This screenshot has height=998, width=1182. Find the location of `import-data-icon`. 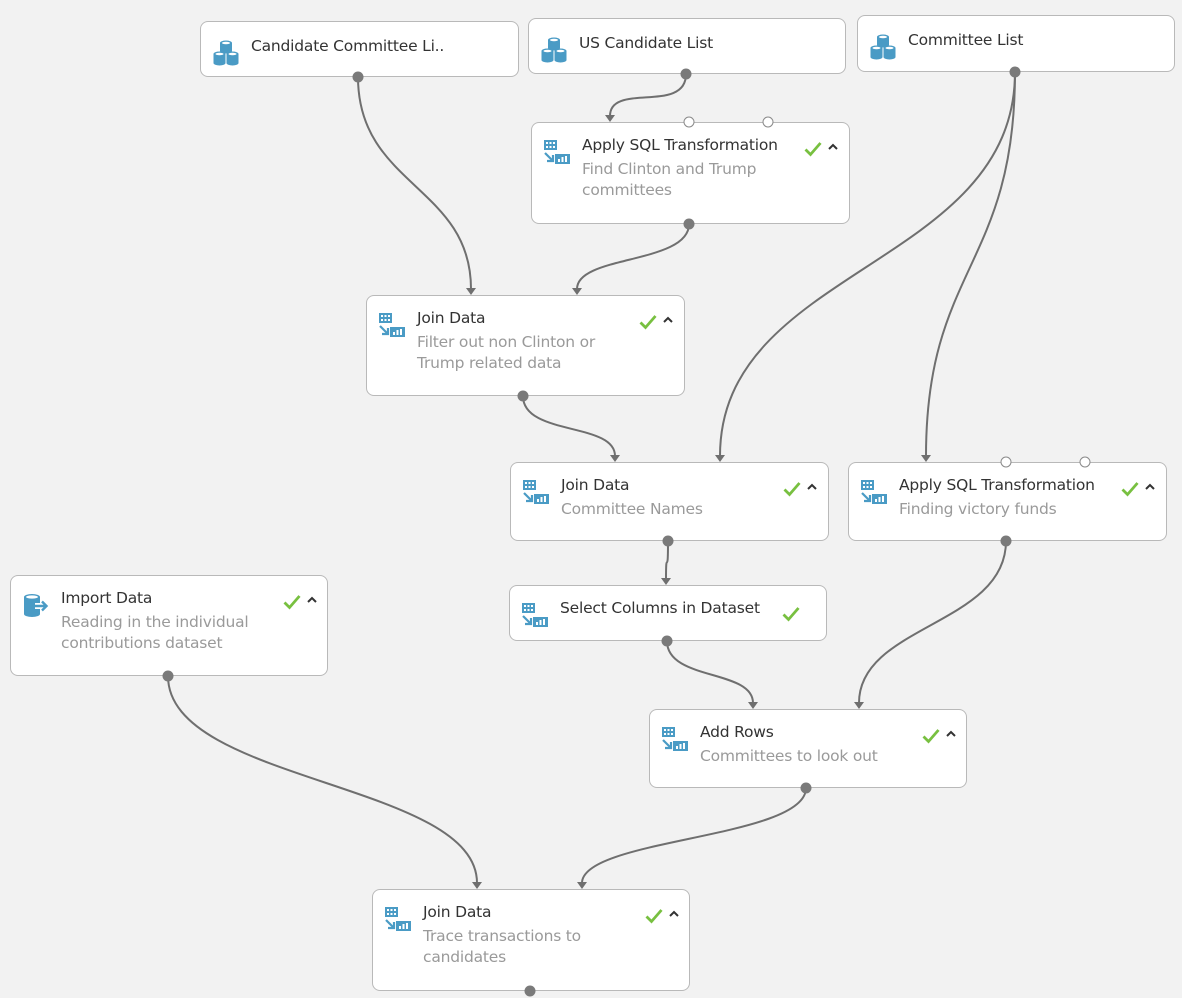

import-data-icon is located at coordinates (36, 605).